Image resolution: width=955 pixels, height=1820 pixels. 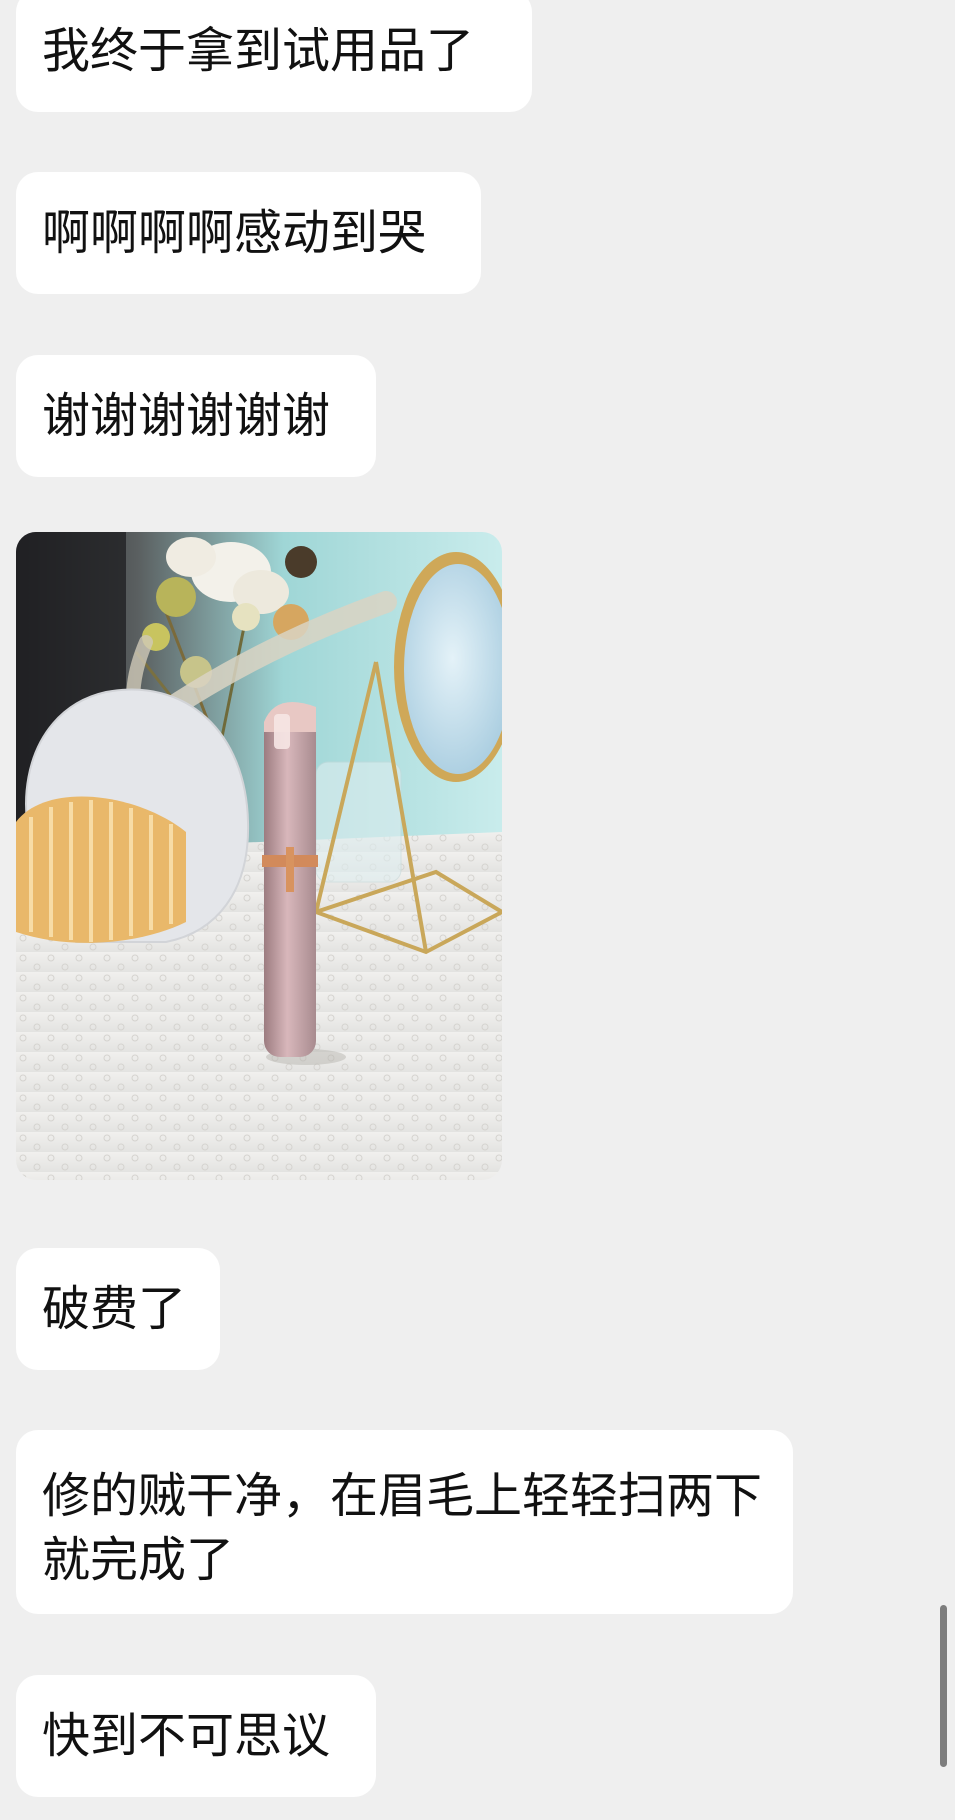 I want to click on message-bubble: 我终于拿到试用品了, so click(x=274, y=56).